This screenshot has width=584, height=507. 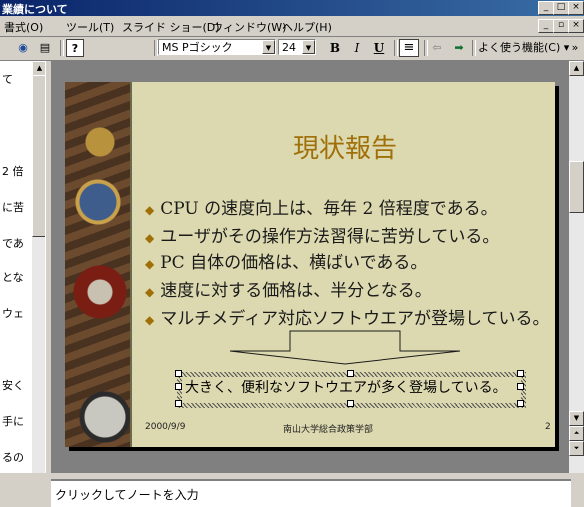 What do you see at coordinates (546, 8) in the screenshot?
I see `minimize-button: _` at bounding box center [546, 8].